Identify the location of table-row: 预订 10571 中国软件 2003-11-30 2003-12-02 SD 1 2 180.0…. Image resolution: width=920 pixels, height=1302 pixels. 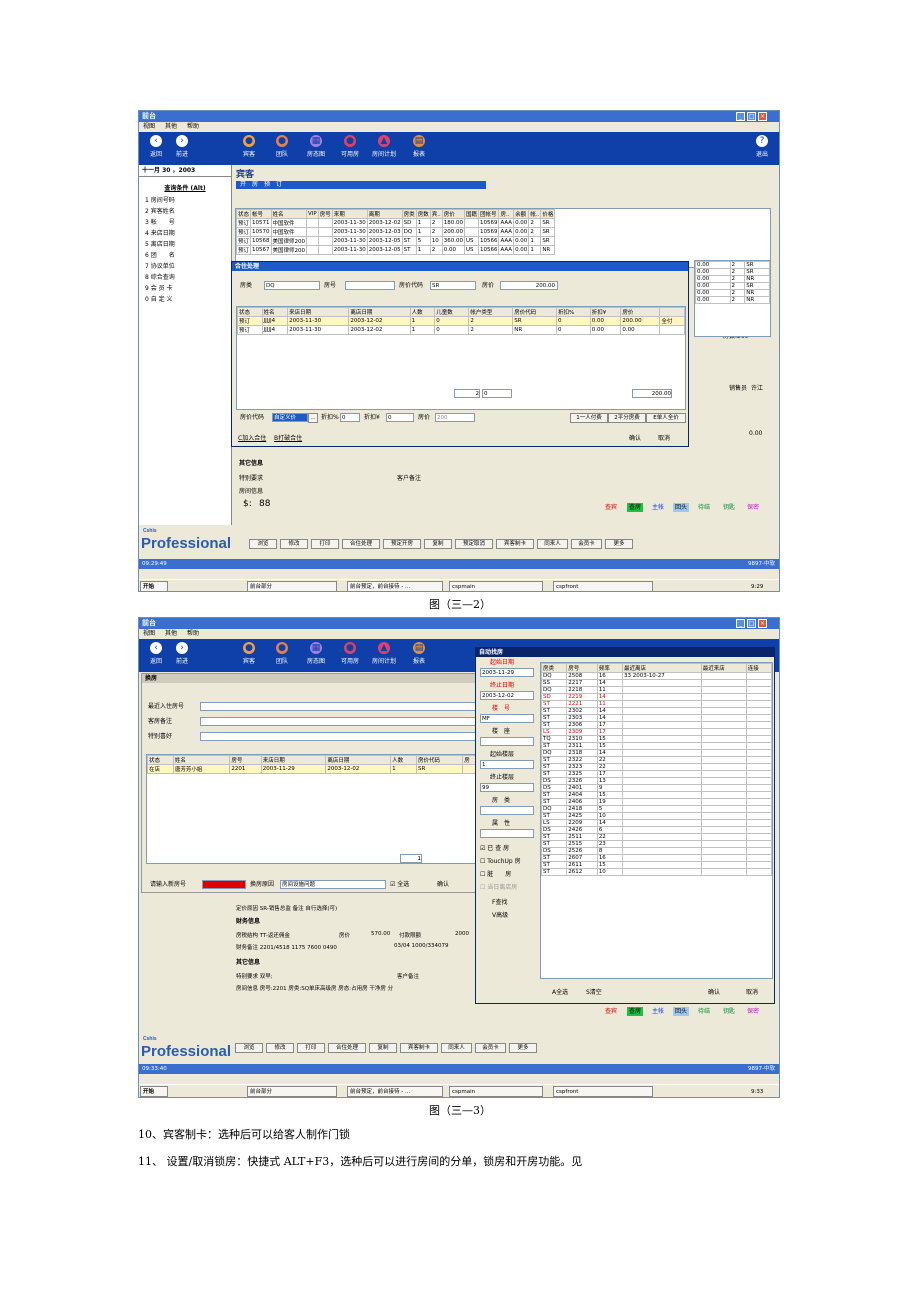
(396, 223).